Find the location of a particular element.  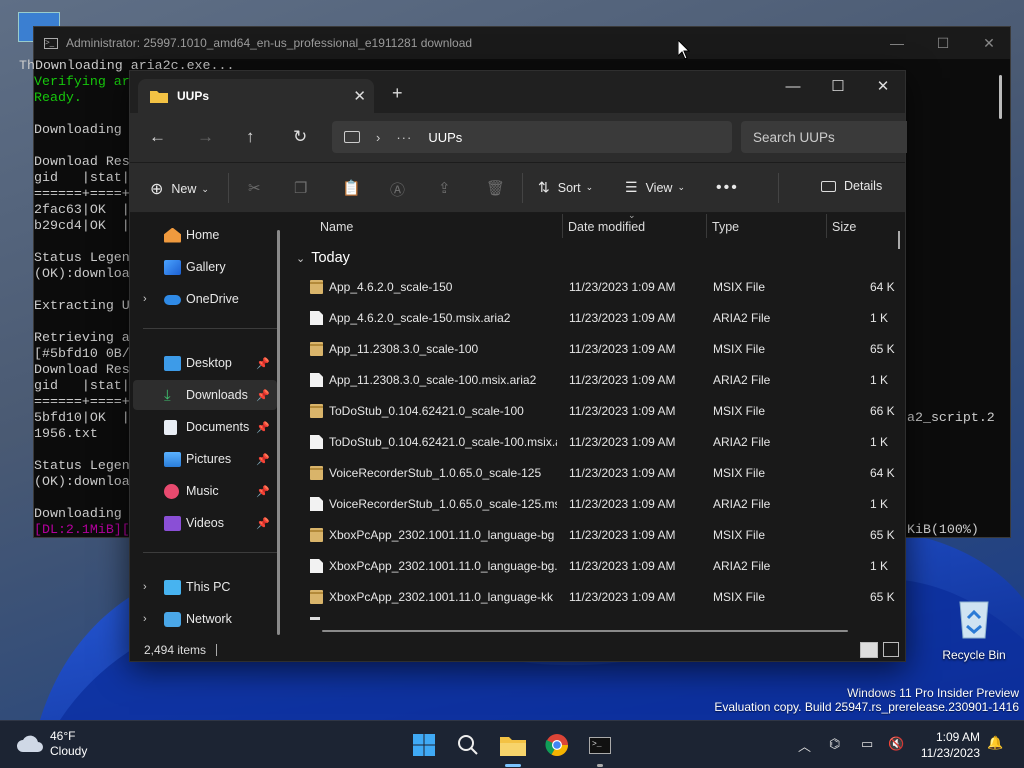

column-header-name: Name is located at coordinates (336, 227).